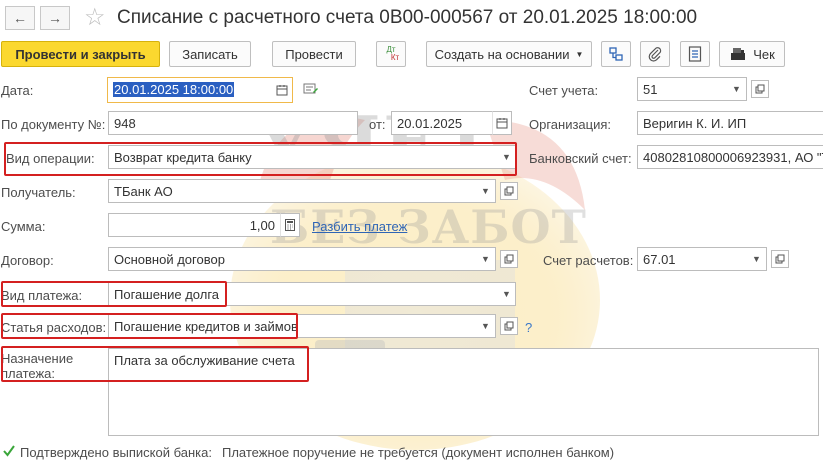 The image size is (823, 463). I want to click on purpose-label-line1: Назначение, so click(37, 358).